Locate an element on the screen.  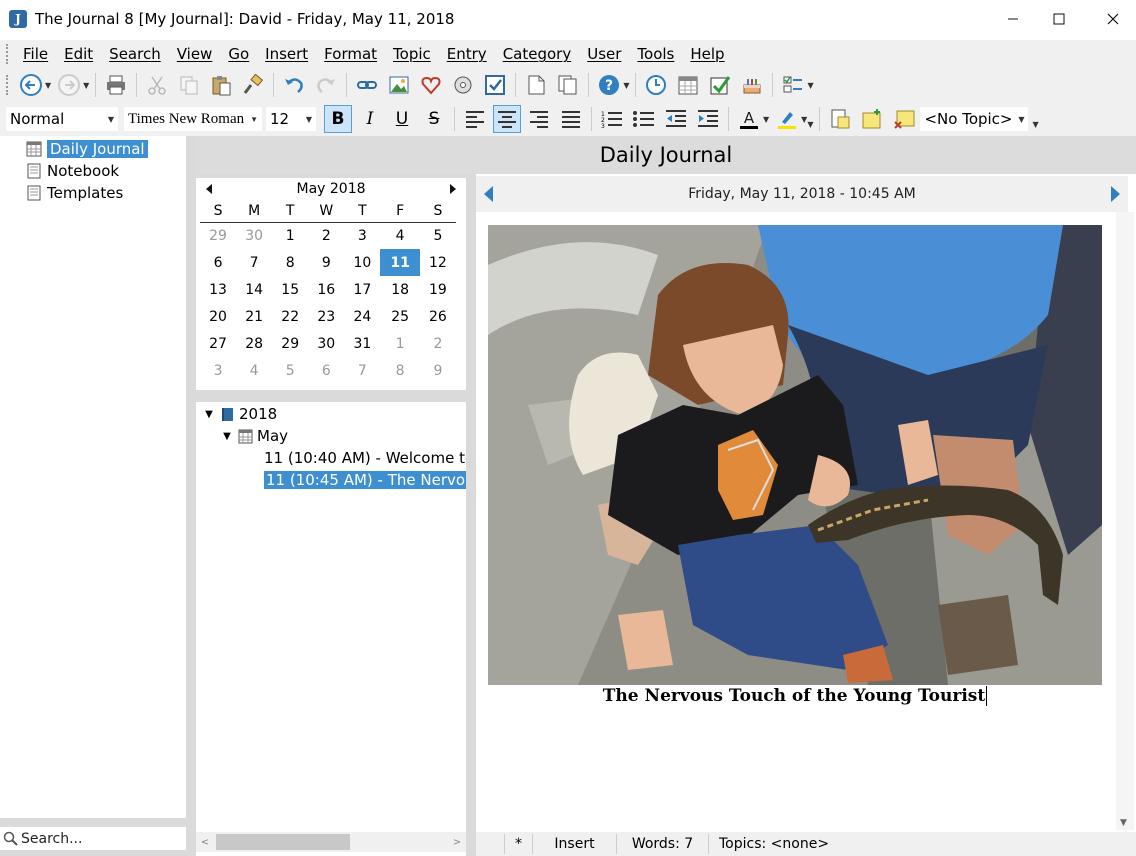
align-left-button is located at coordinates (475, 119).